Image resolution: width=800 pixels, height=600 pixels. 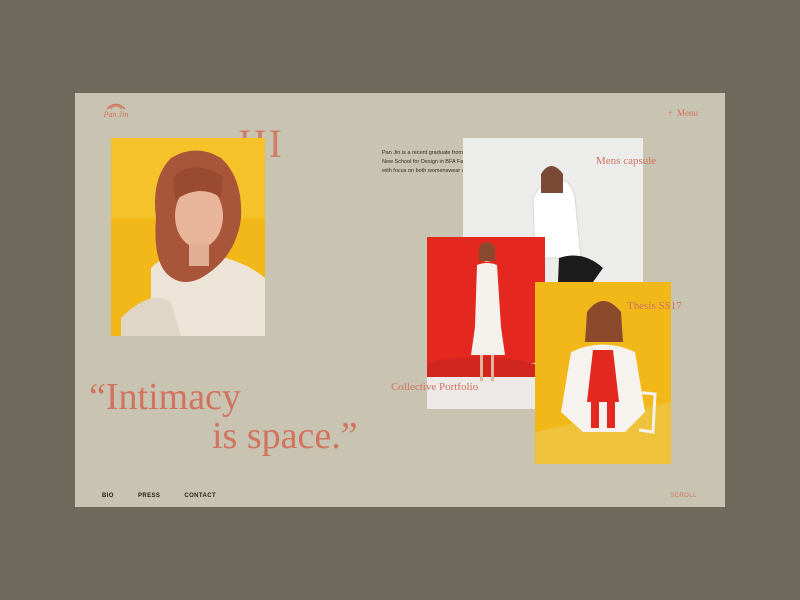 I want to click on footer-nav: BIO PRESS CONTACT, so click(x=170, y=496).